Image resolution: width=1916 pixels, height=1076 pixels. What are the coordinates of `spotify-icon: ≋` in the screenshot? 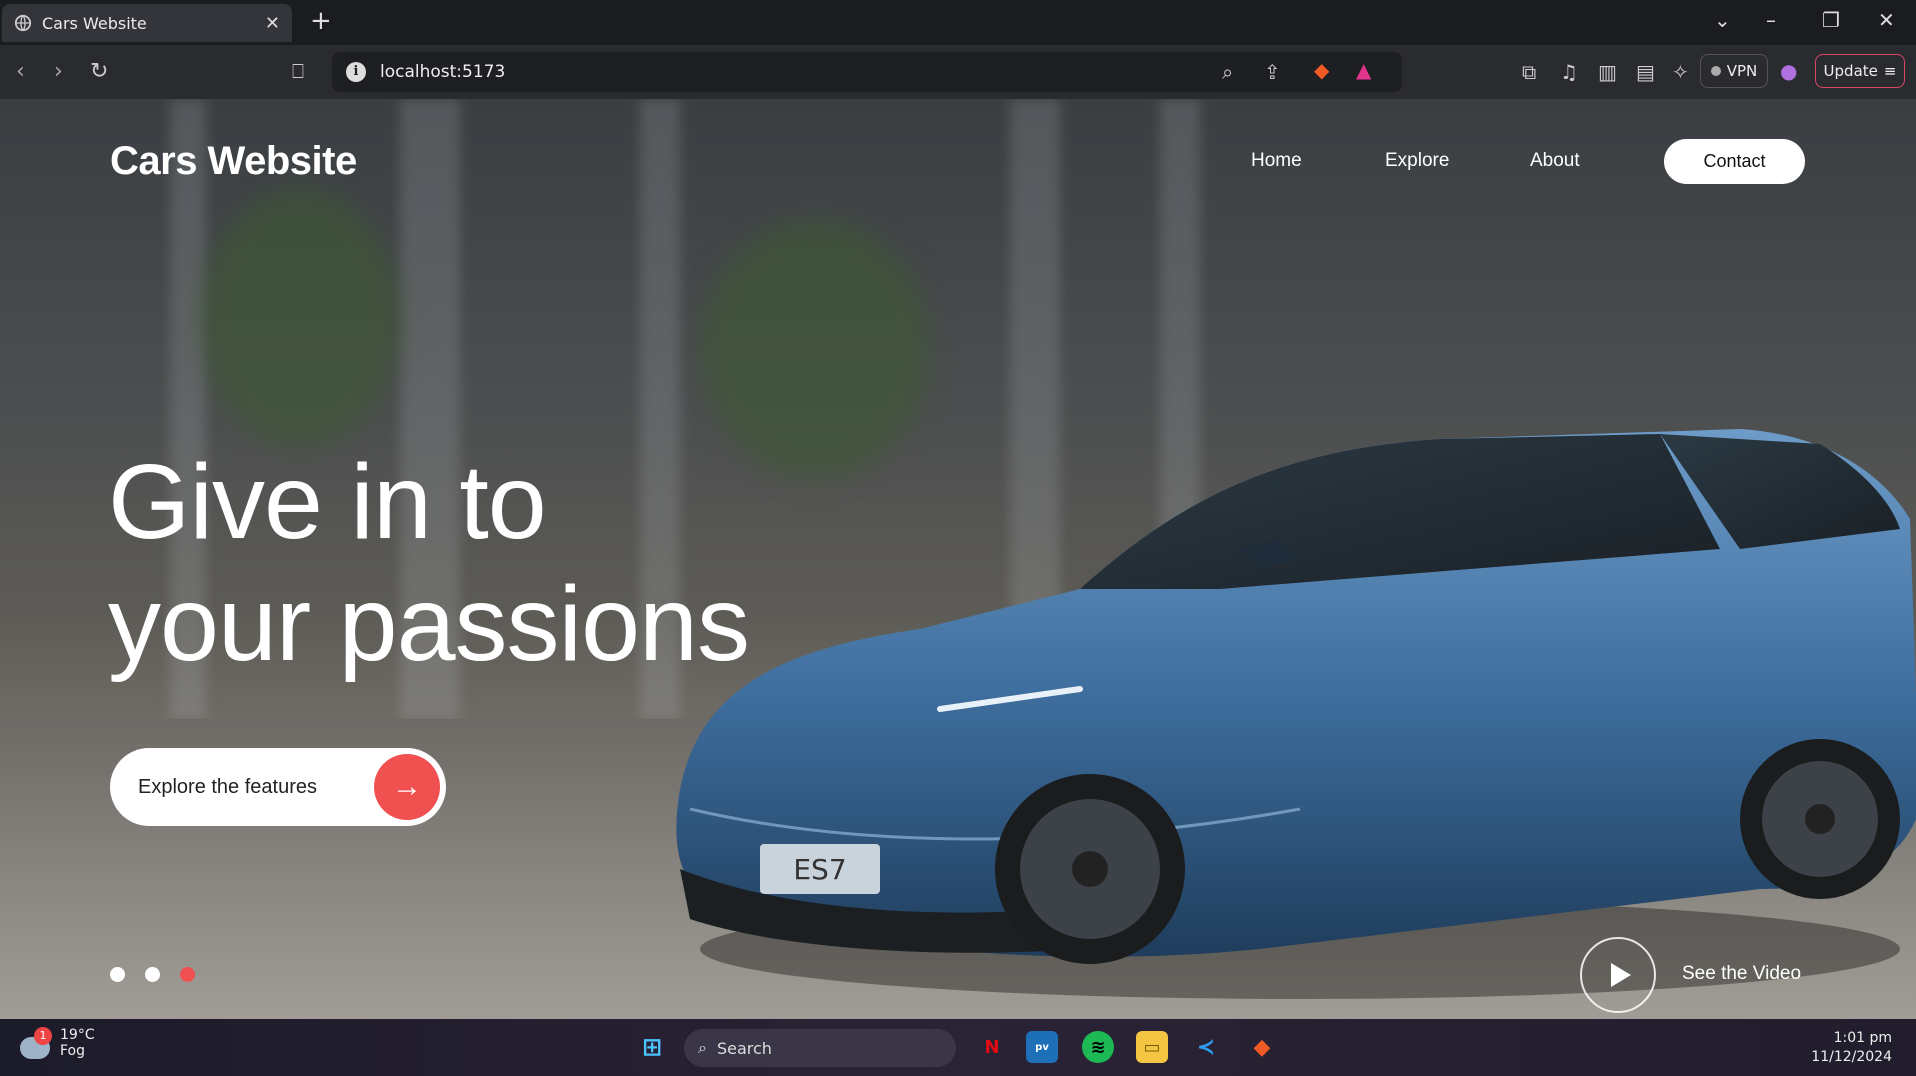 It's located at (1098, 1047).